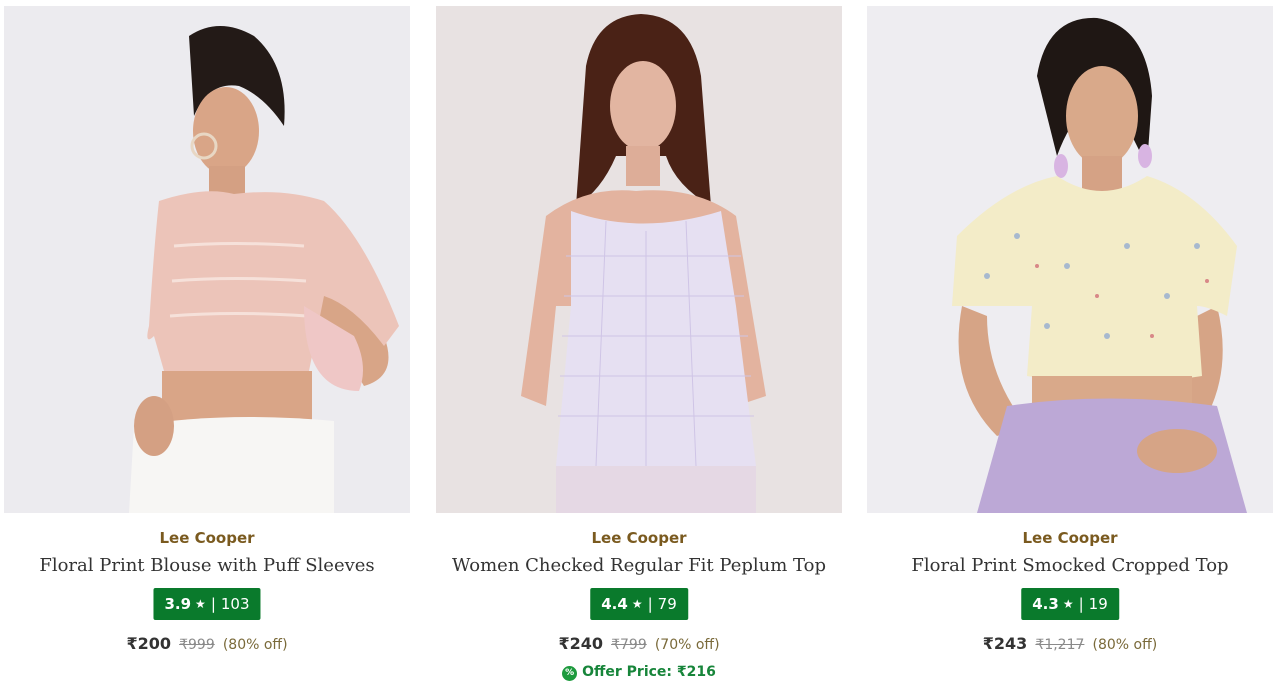 Image resolution: width=1280 pixels, height=691 pixels. I want to click on sale-price: ₹240, so click(580, 643).